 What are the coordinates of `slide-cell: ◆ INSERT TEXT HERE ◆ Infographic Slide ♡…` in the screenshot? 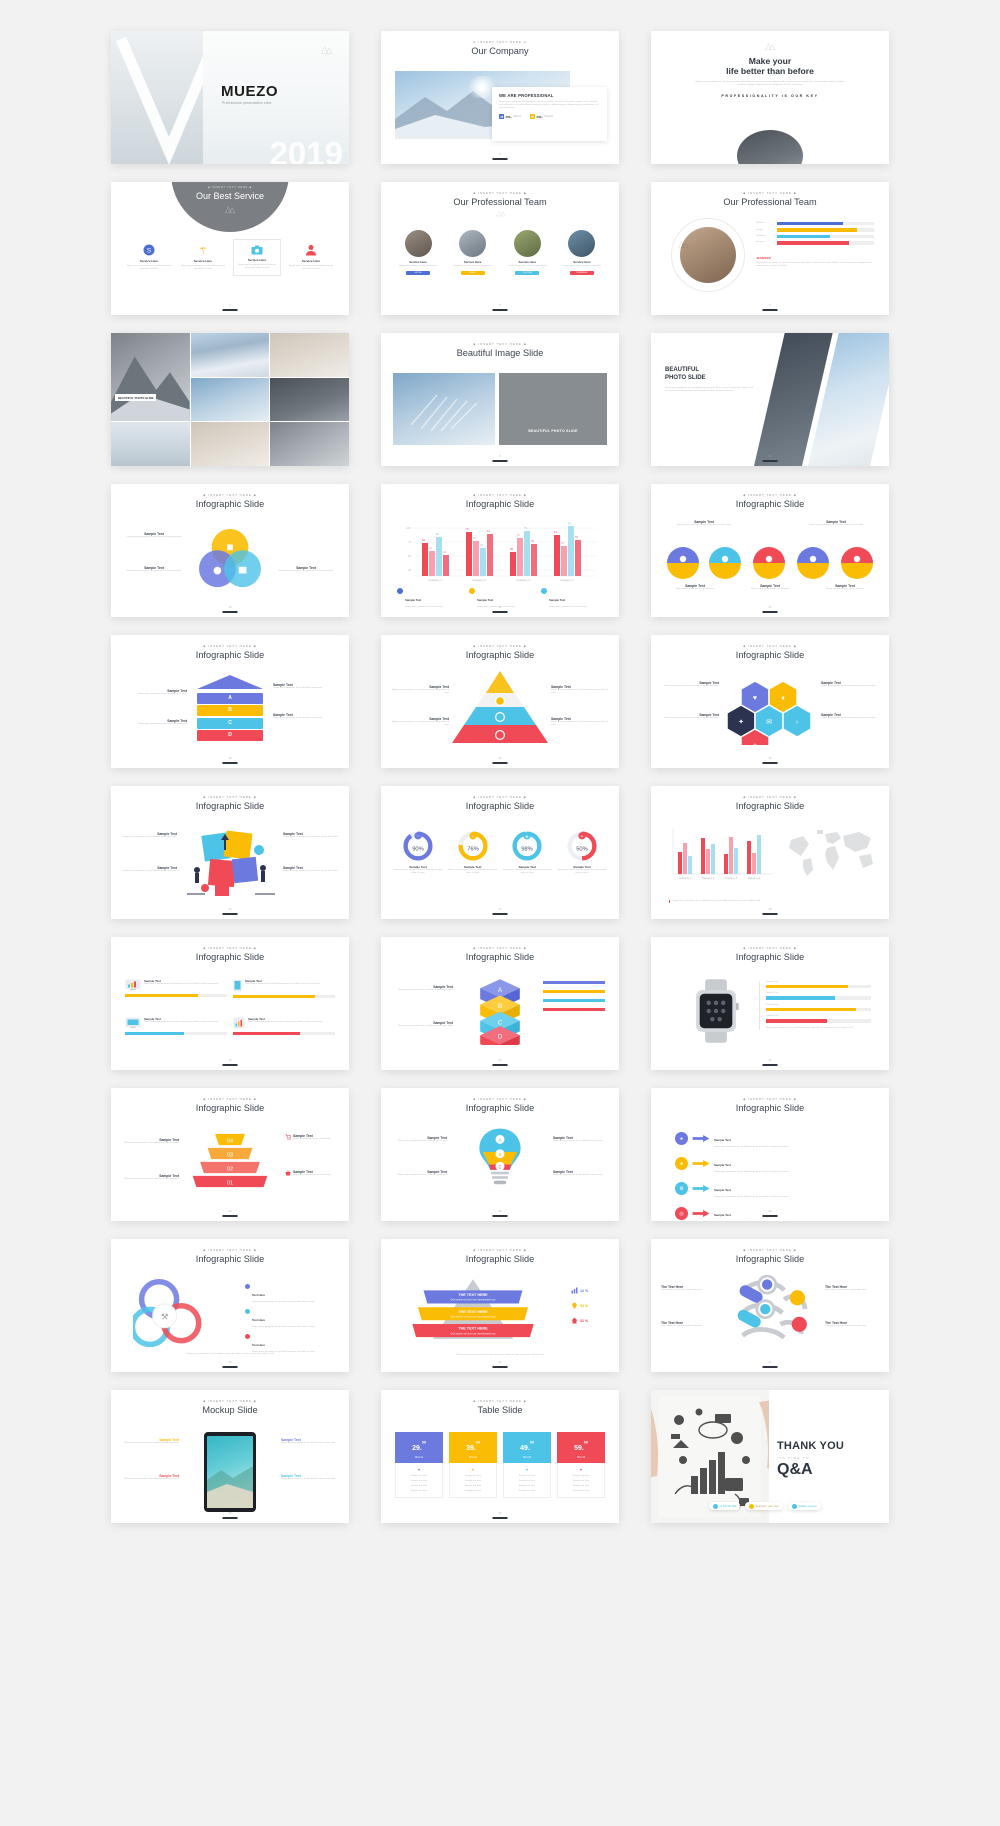 It's located at (500, 852).